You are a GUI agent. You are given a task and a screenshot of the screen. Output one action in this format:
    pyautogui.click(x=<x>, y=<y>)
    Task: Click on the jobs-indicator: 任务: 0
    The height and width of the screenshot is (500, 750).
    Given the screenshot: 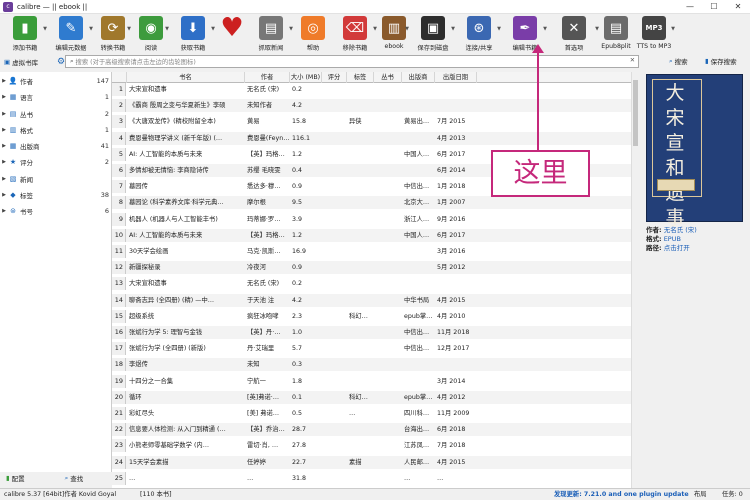 What is the action you would take?
    pyautogui.click(x=732, y=494)
    